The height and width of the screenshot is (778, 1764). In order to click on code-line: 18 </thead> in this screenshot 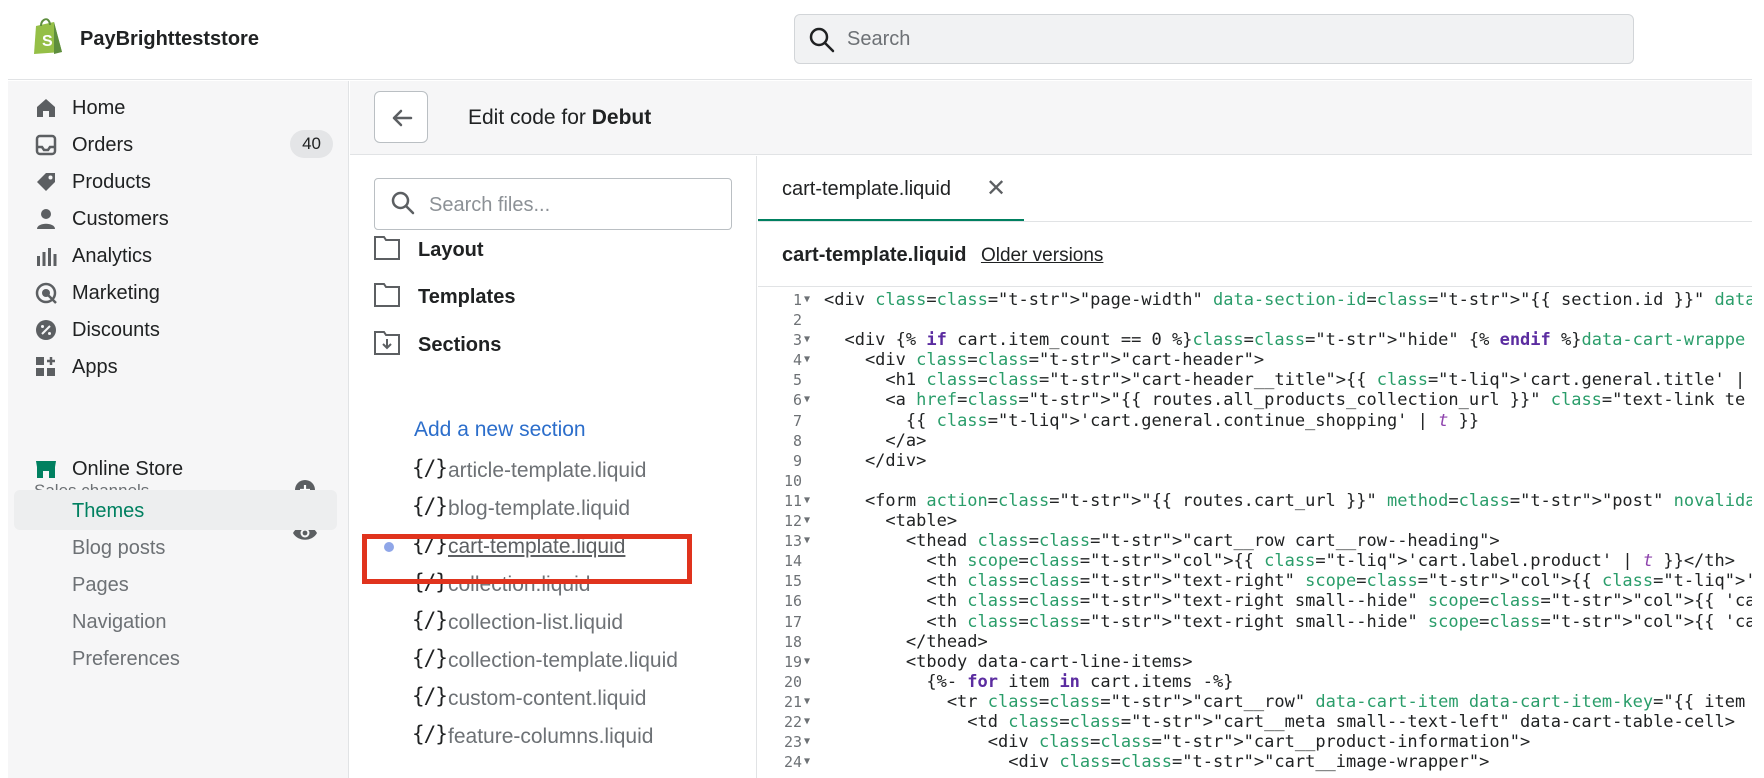, I will do `click(1255, 642)`.